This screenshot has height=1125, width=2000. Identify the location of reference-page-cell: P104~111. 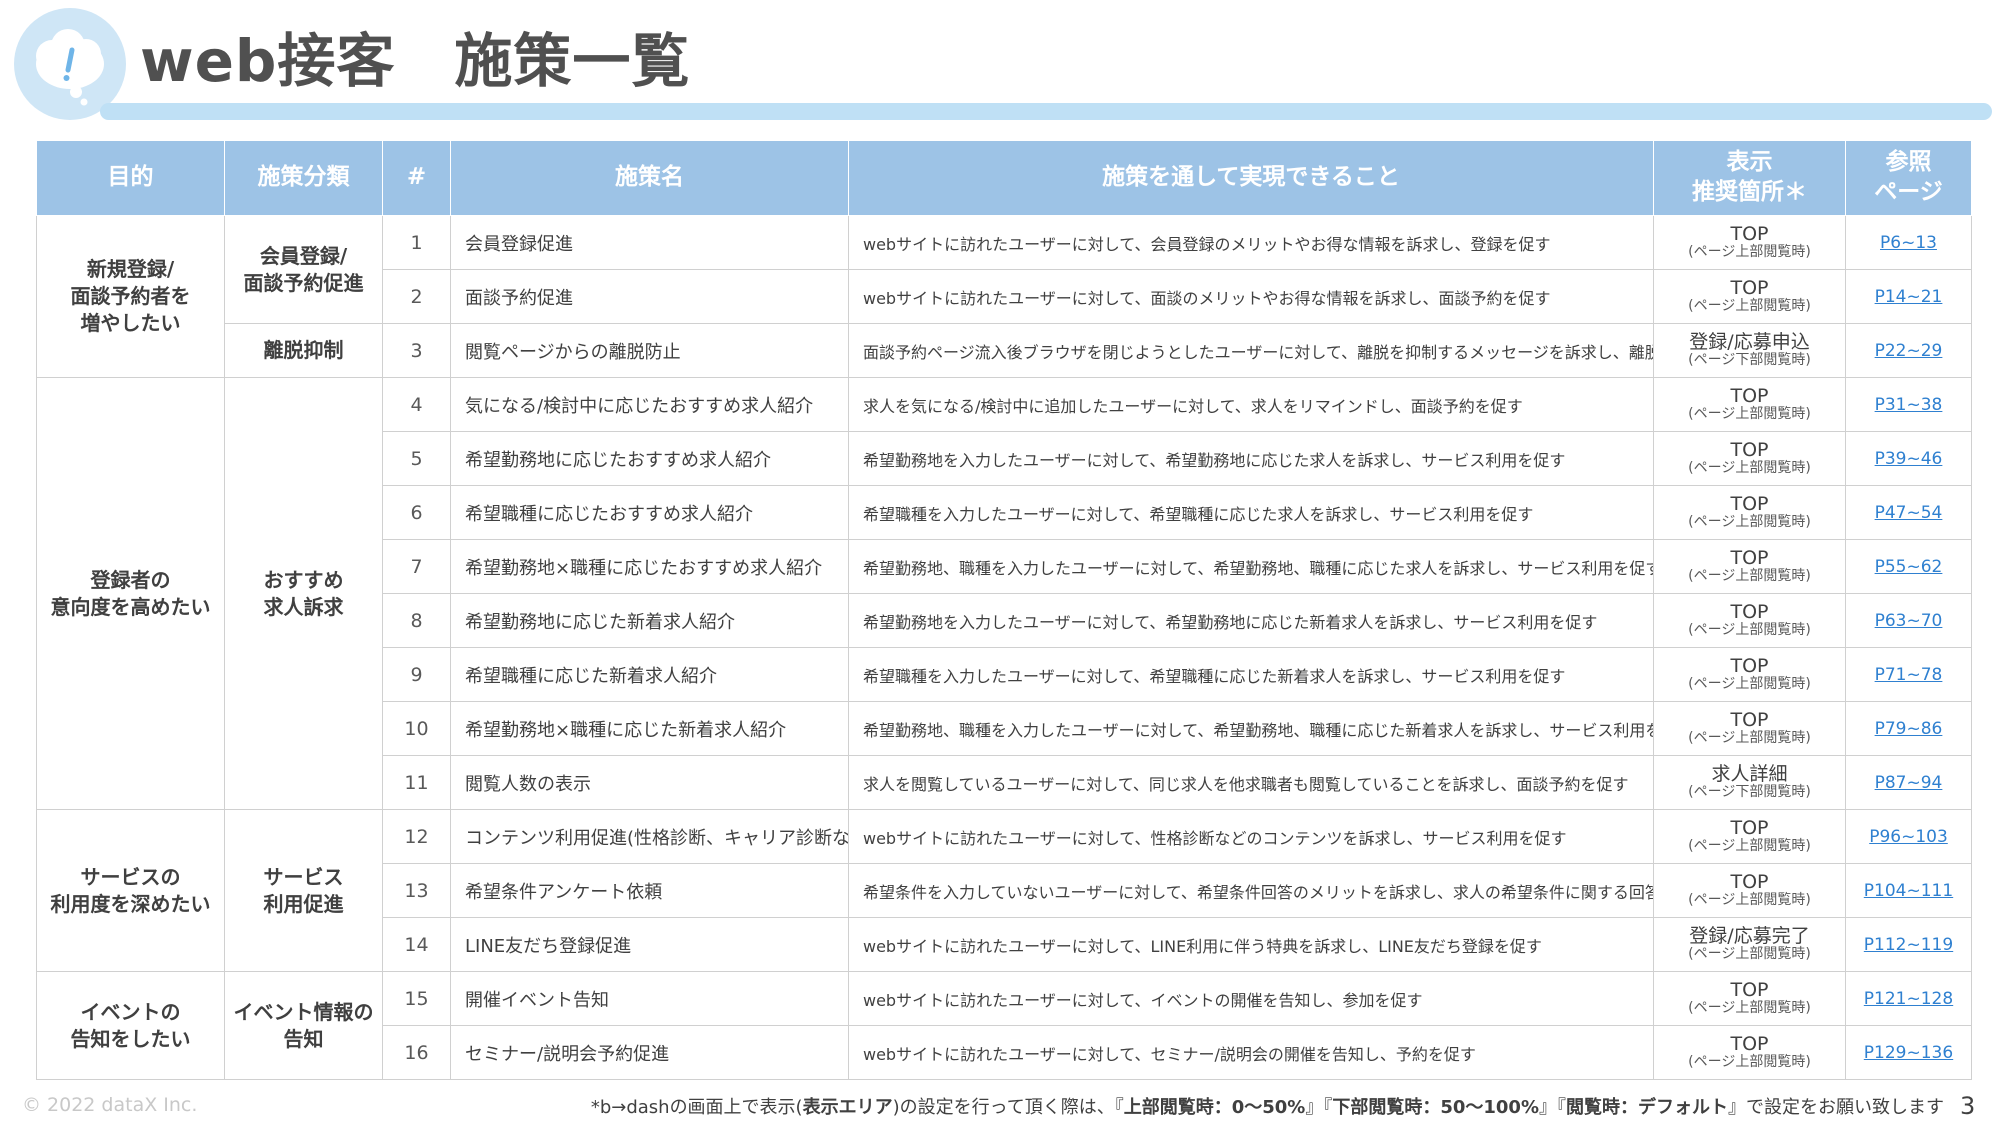
(1908, 890).